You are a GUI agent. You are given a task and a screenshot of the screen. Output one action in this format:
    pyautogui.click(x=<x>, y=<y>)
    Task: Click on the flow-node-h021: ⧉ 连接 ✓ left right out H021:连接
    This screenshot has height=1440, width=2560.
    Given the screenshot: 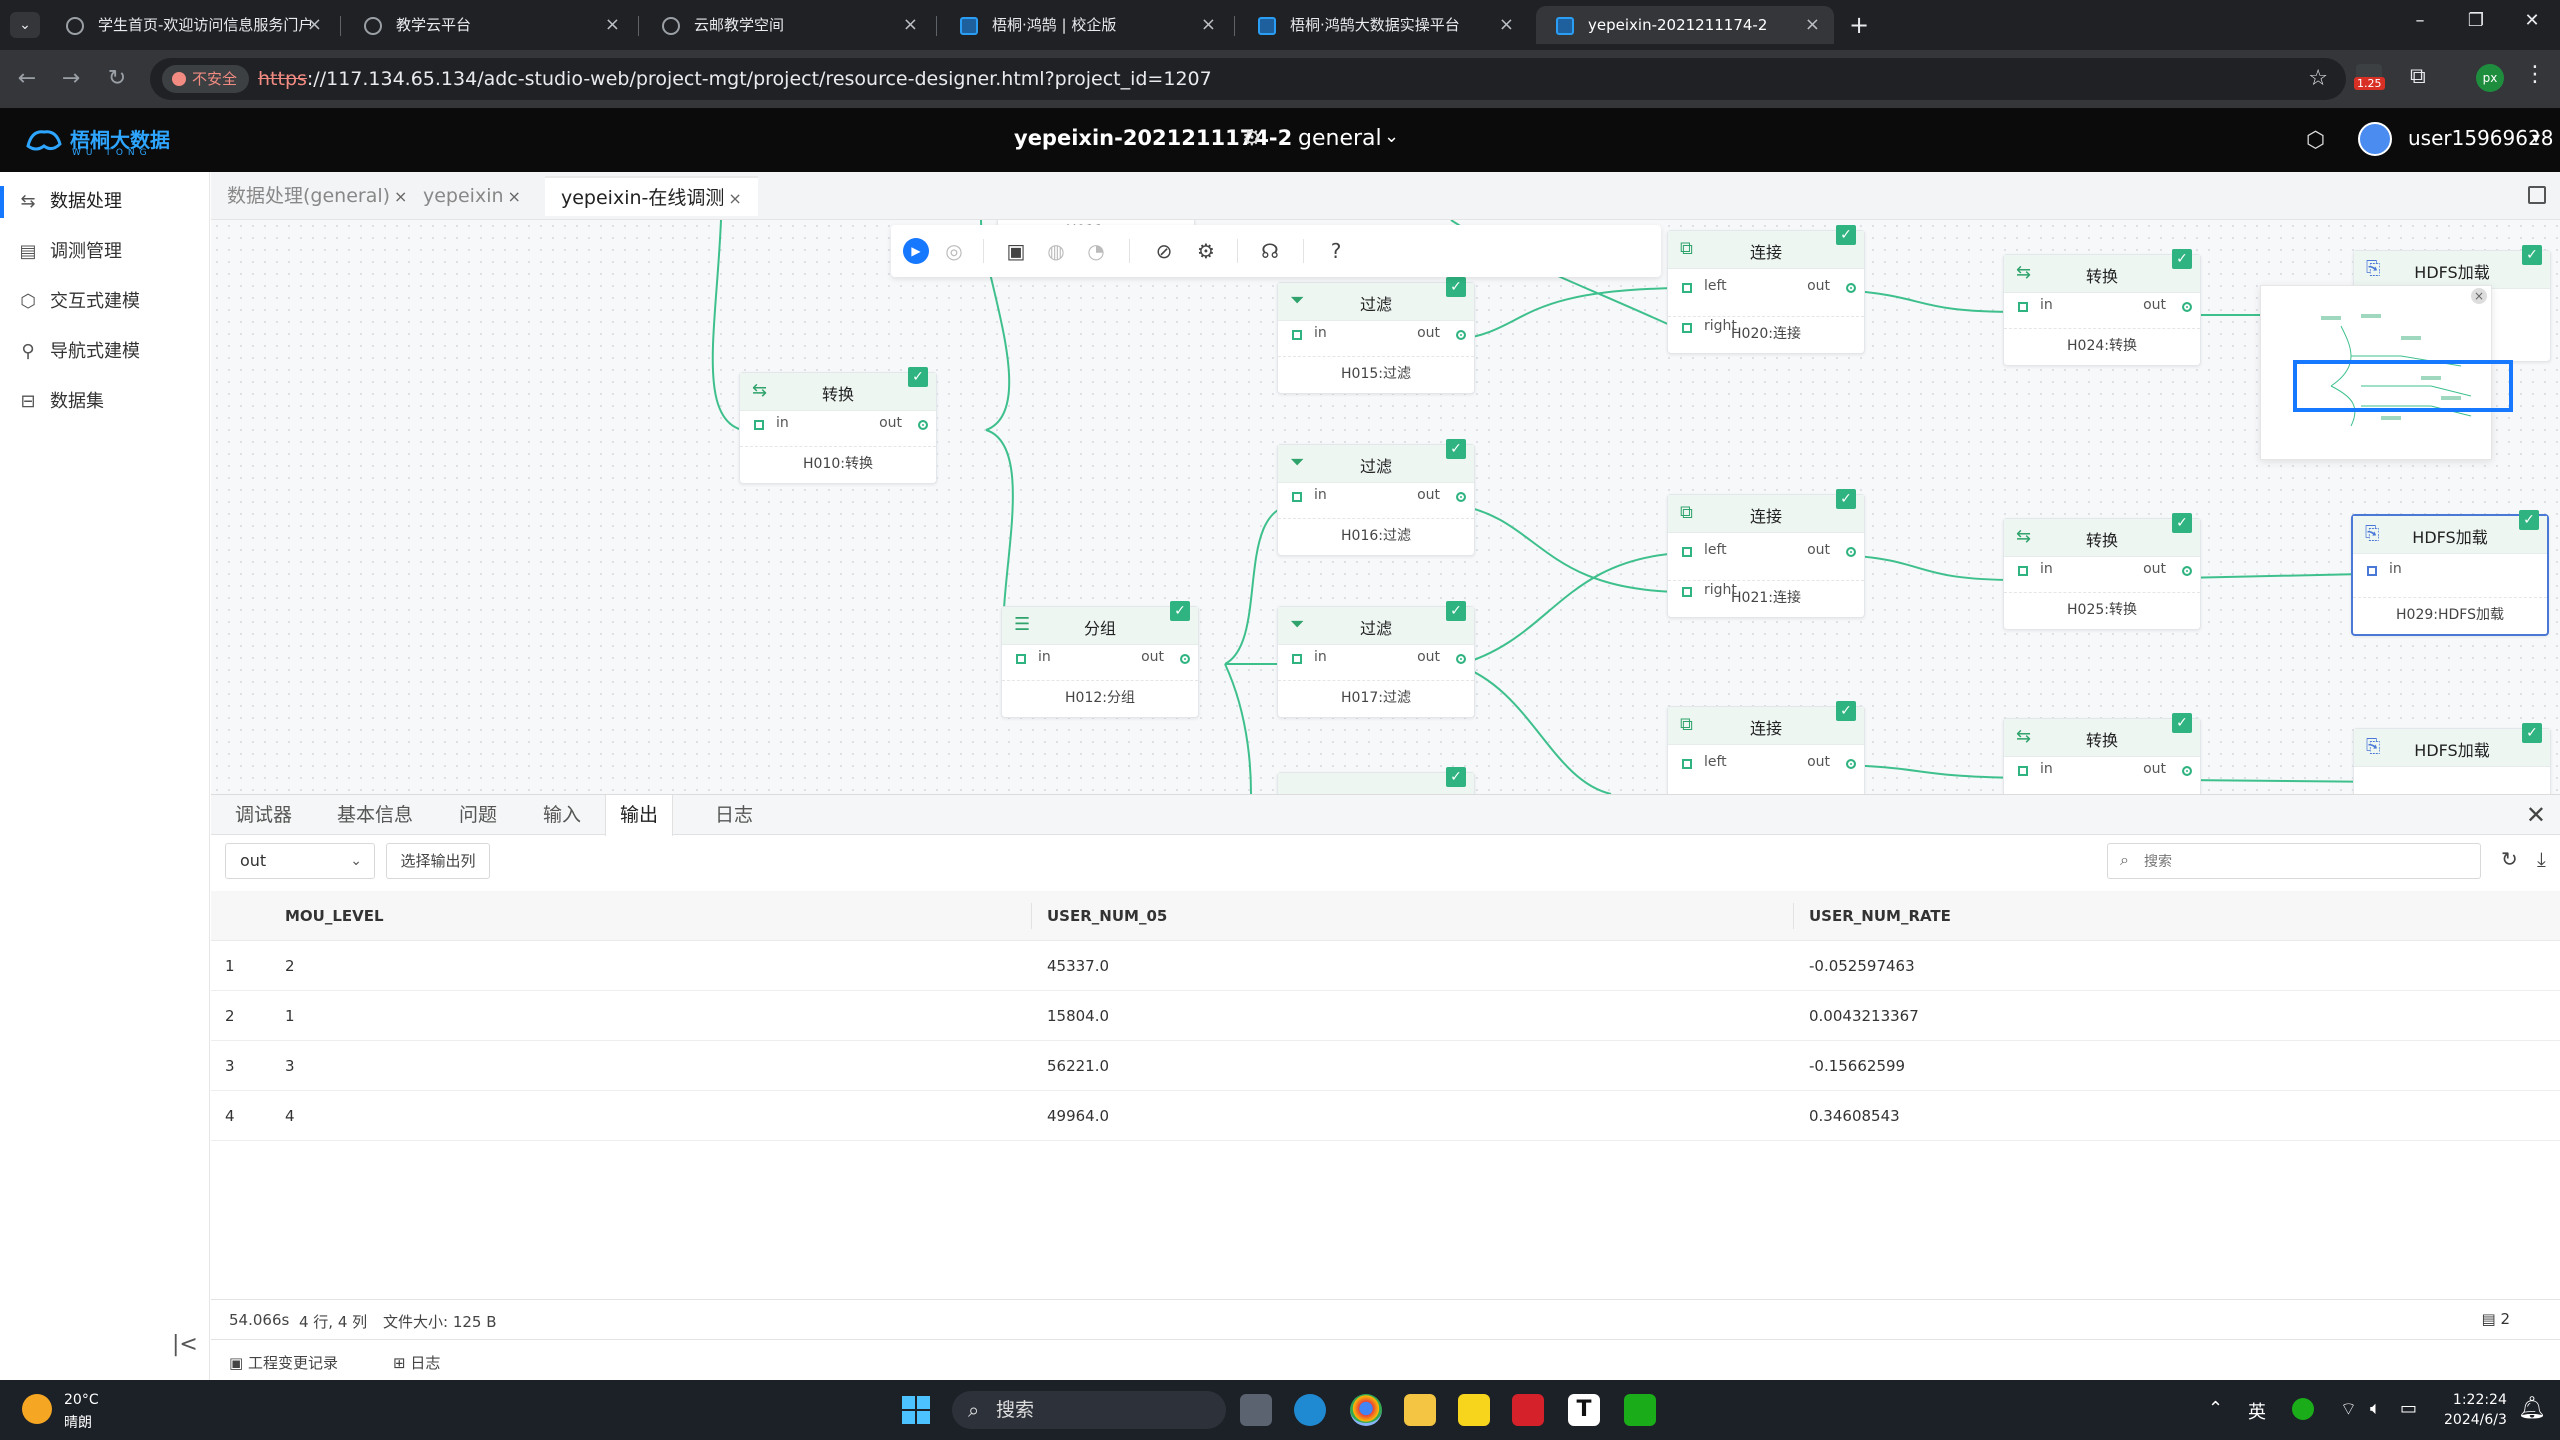 What is the action you would take?
    pyautogui.click(x=1766, y=553)
    